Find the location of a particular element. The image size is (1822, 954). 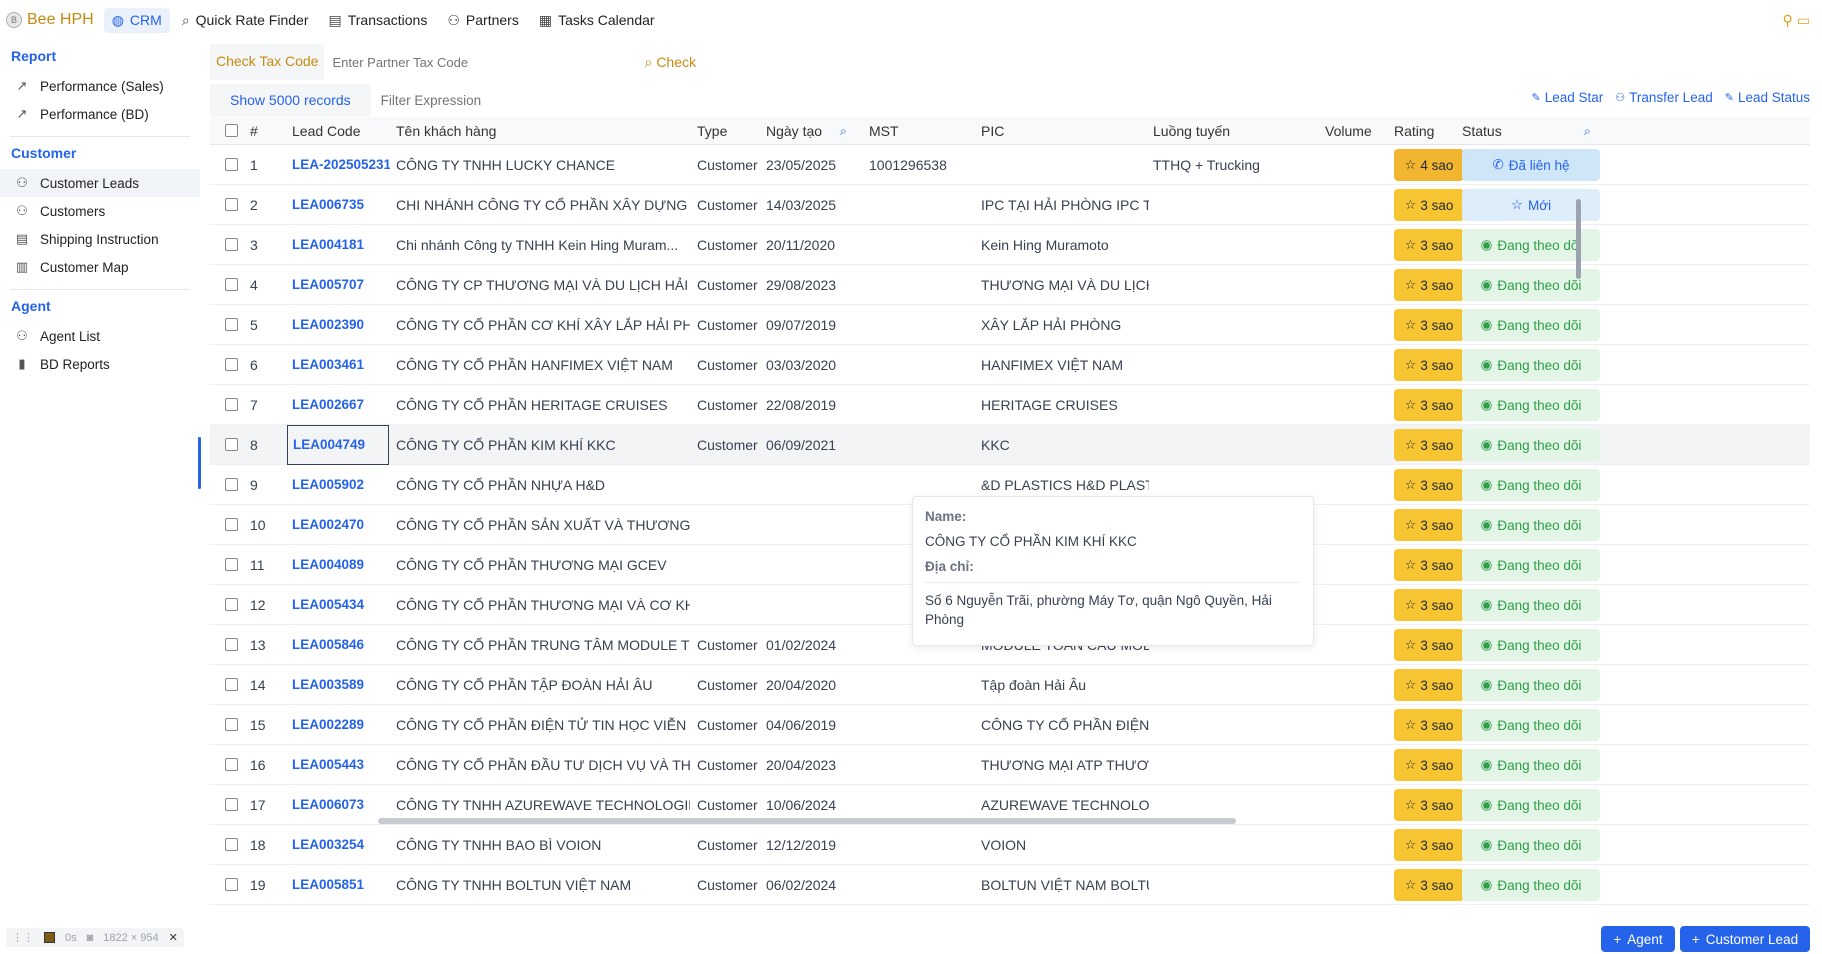

lead-code-link: LEA-202505231 is located at coordinates (341, 165).